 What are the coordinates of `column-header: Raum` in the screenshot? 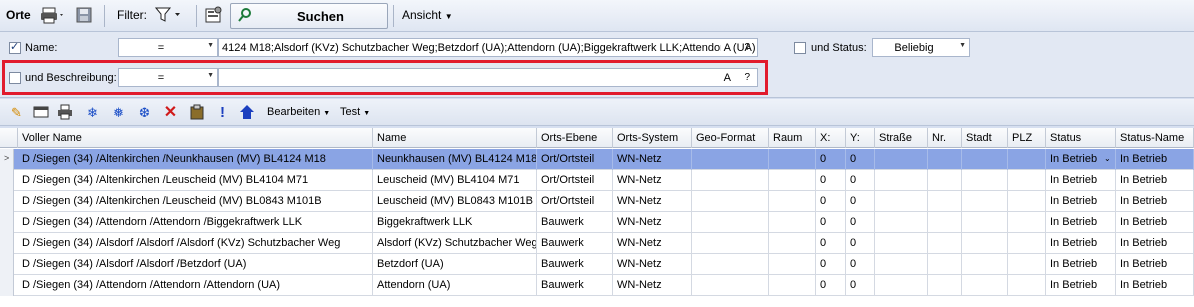 It's located at (792, 138).